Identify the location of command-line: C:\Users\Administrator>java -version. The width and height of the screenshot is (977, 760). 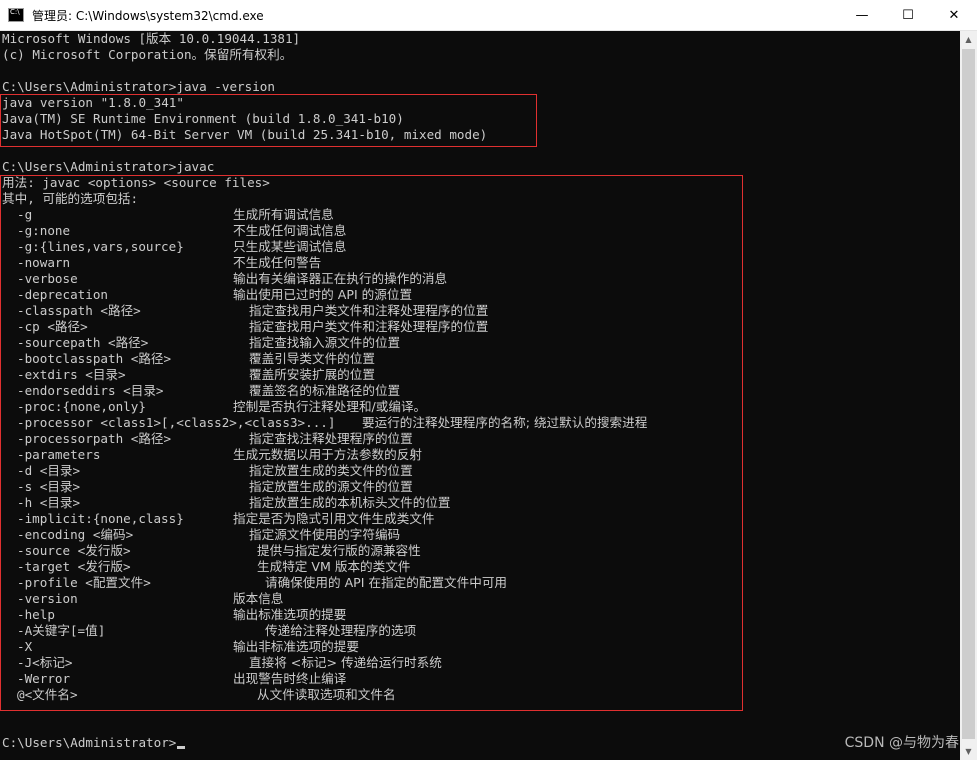
(138, 86).